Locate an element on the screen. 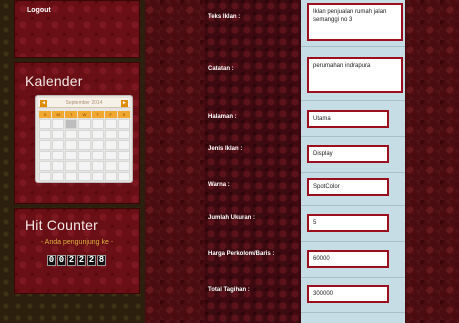 This screenshot has width=459, height=323. halaman-label: Halaman : is located at coordinates (222, 117).